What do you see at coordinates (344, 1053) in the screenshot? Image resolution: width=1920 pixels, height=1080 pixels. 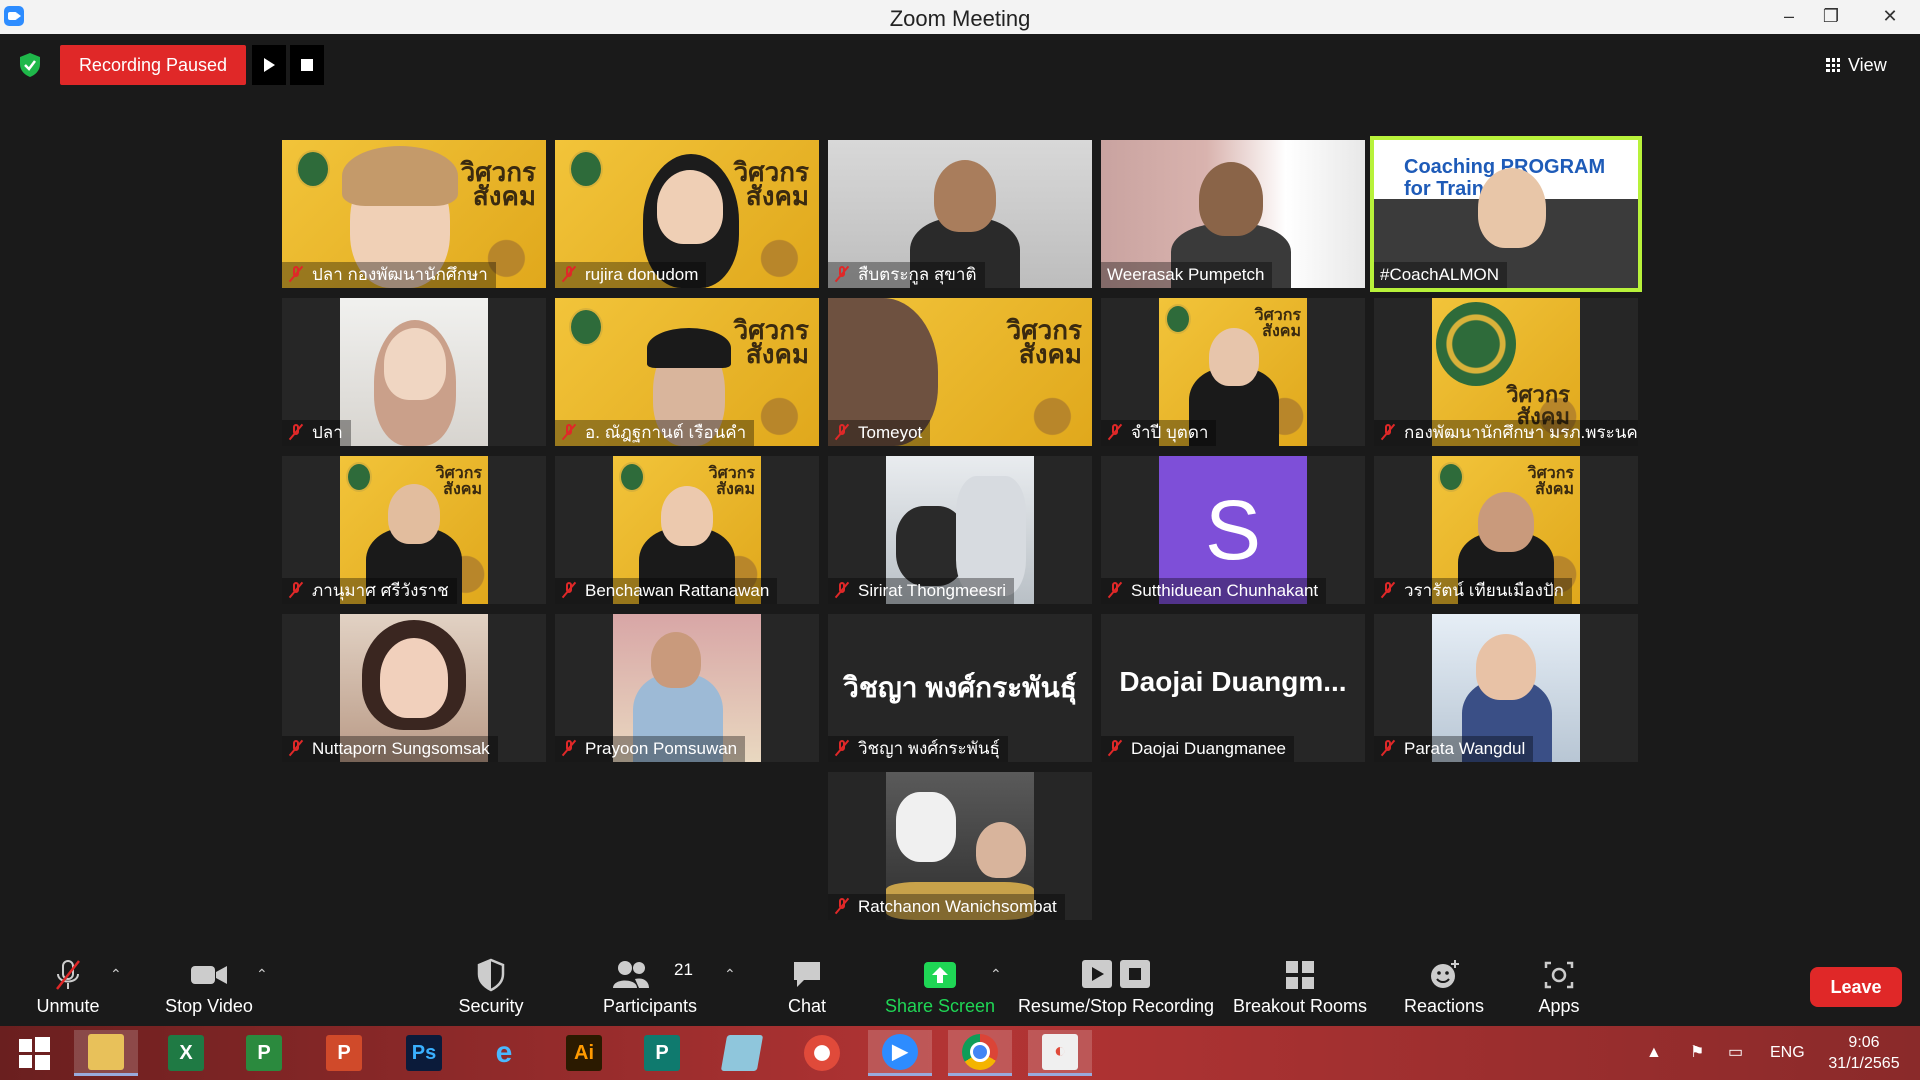 I see `powerpoint-icon: P` at bounding box center [344, 1053].